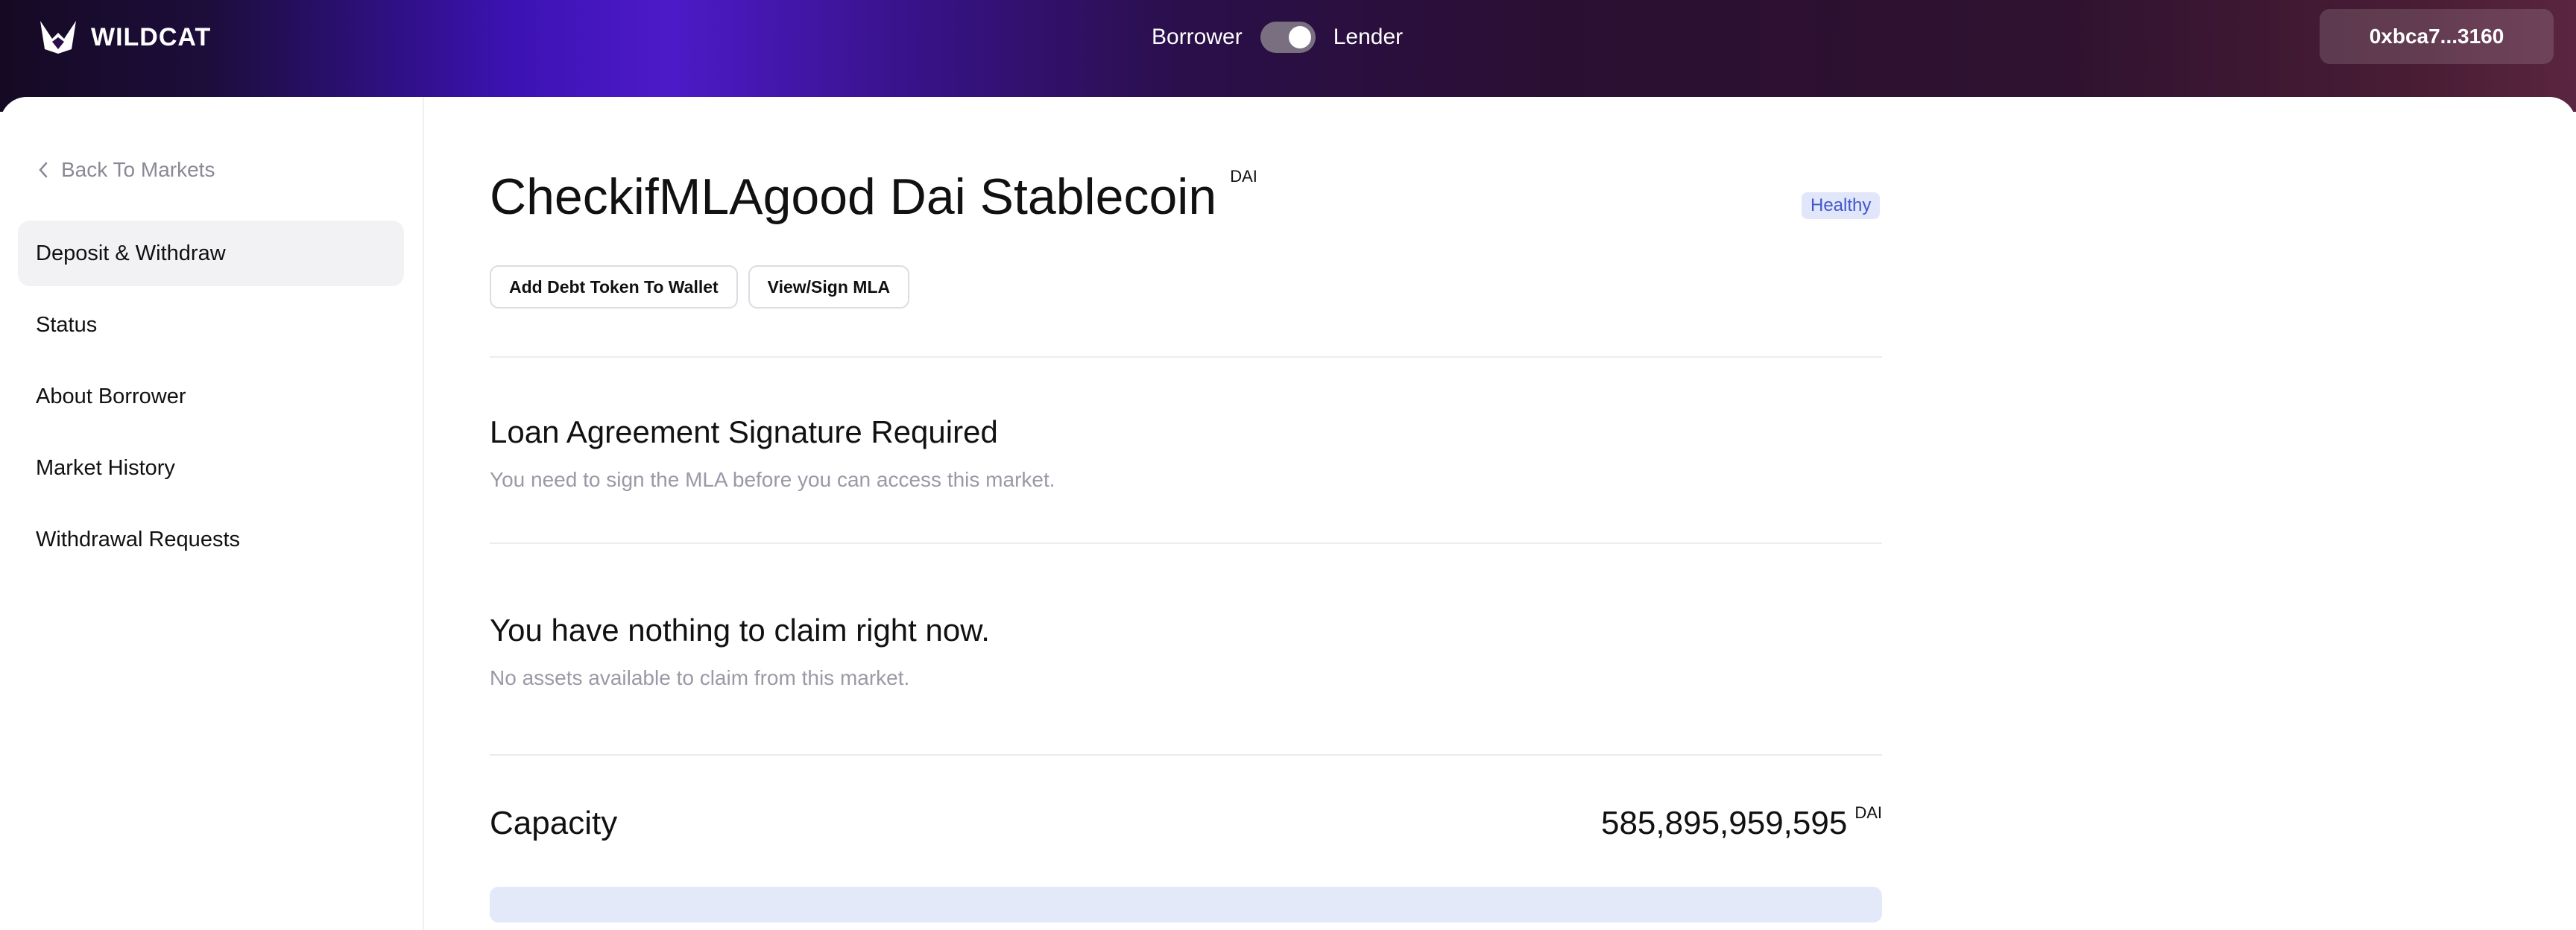 The height and width of the screenshot is (930, 2576). What do you see at coordinates (1197, 38) in the screenshot?
I see `role-borrower-label: Borrower` at bounding box center [1197, 38].